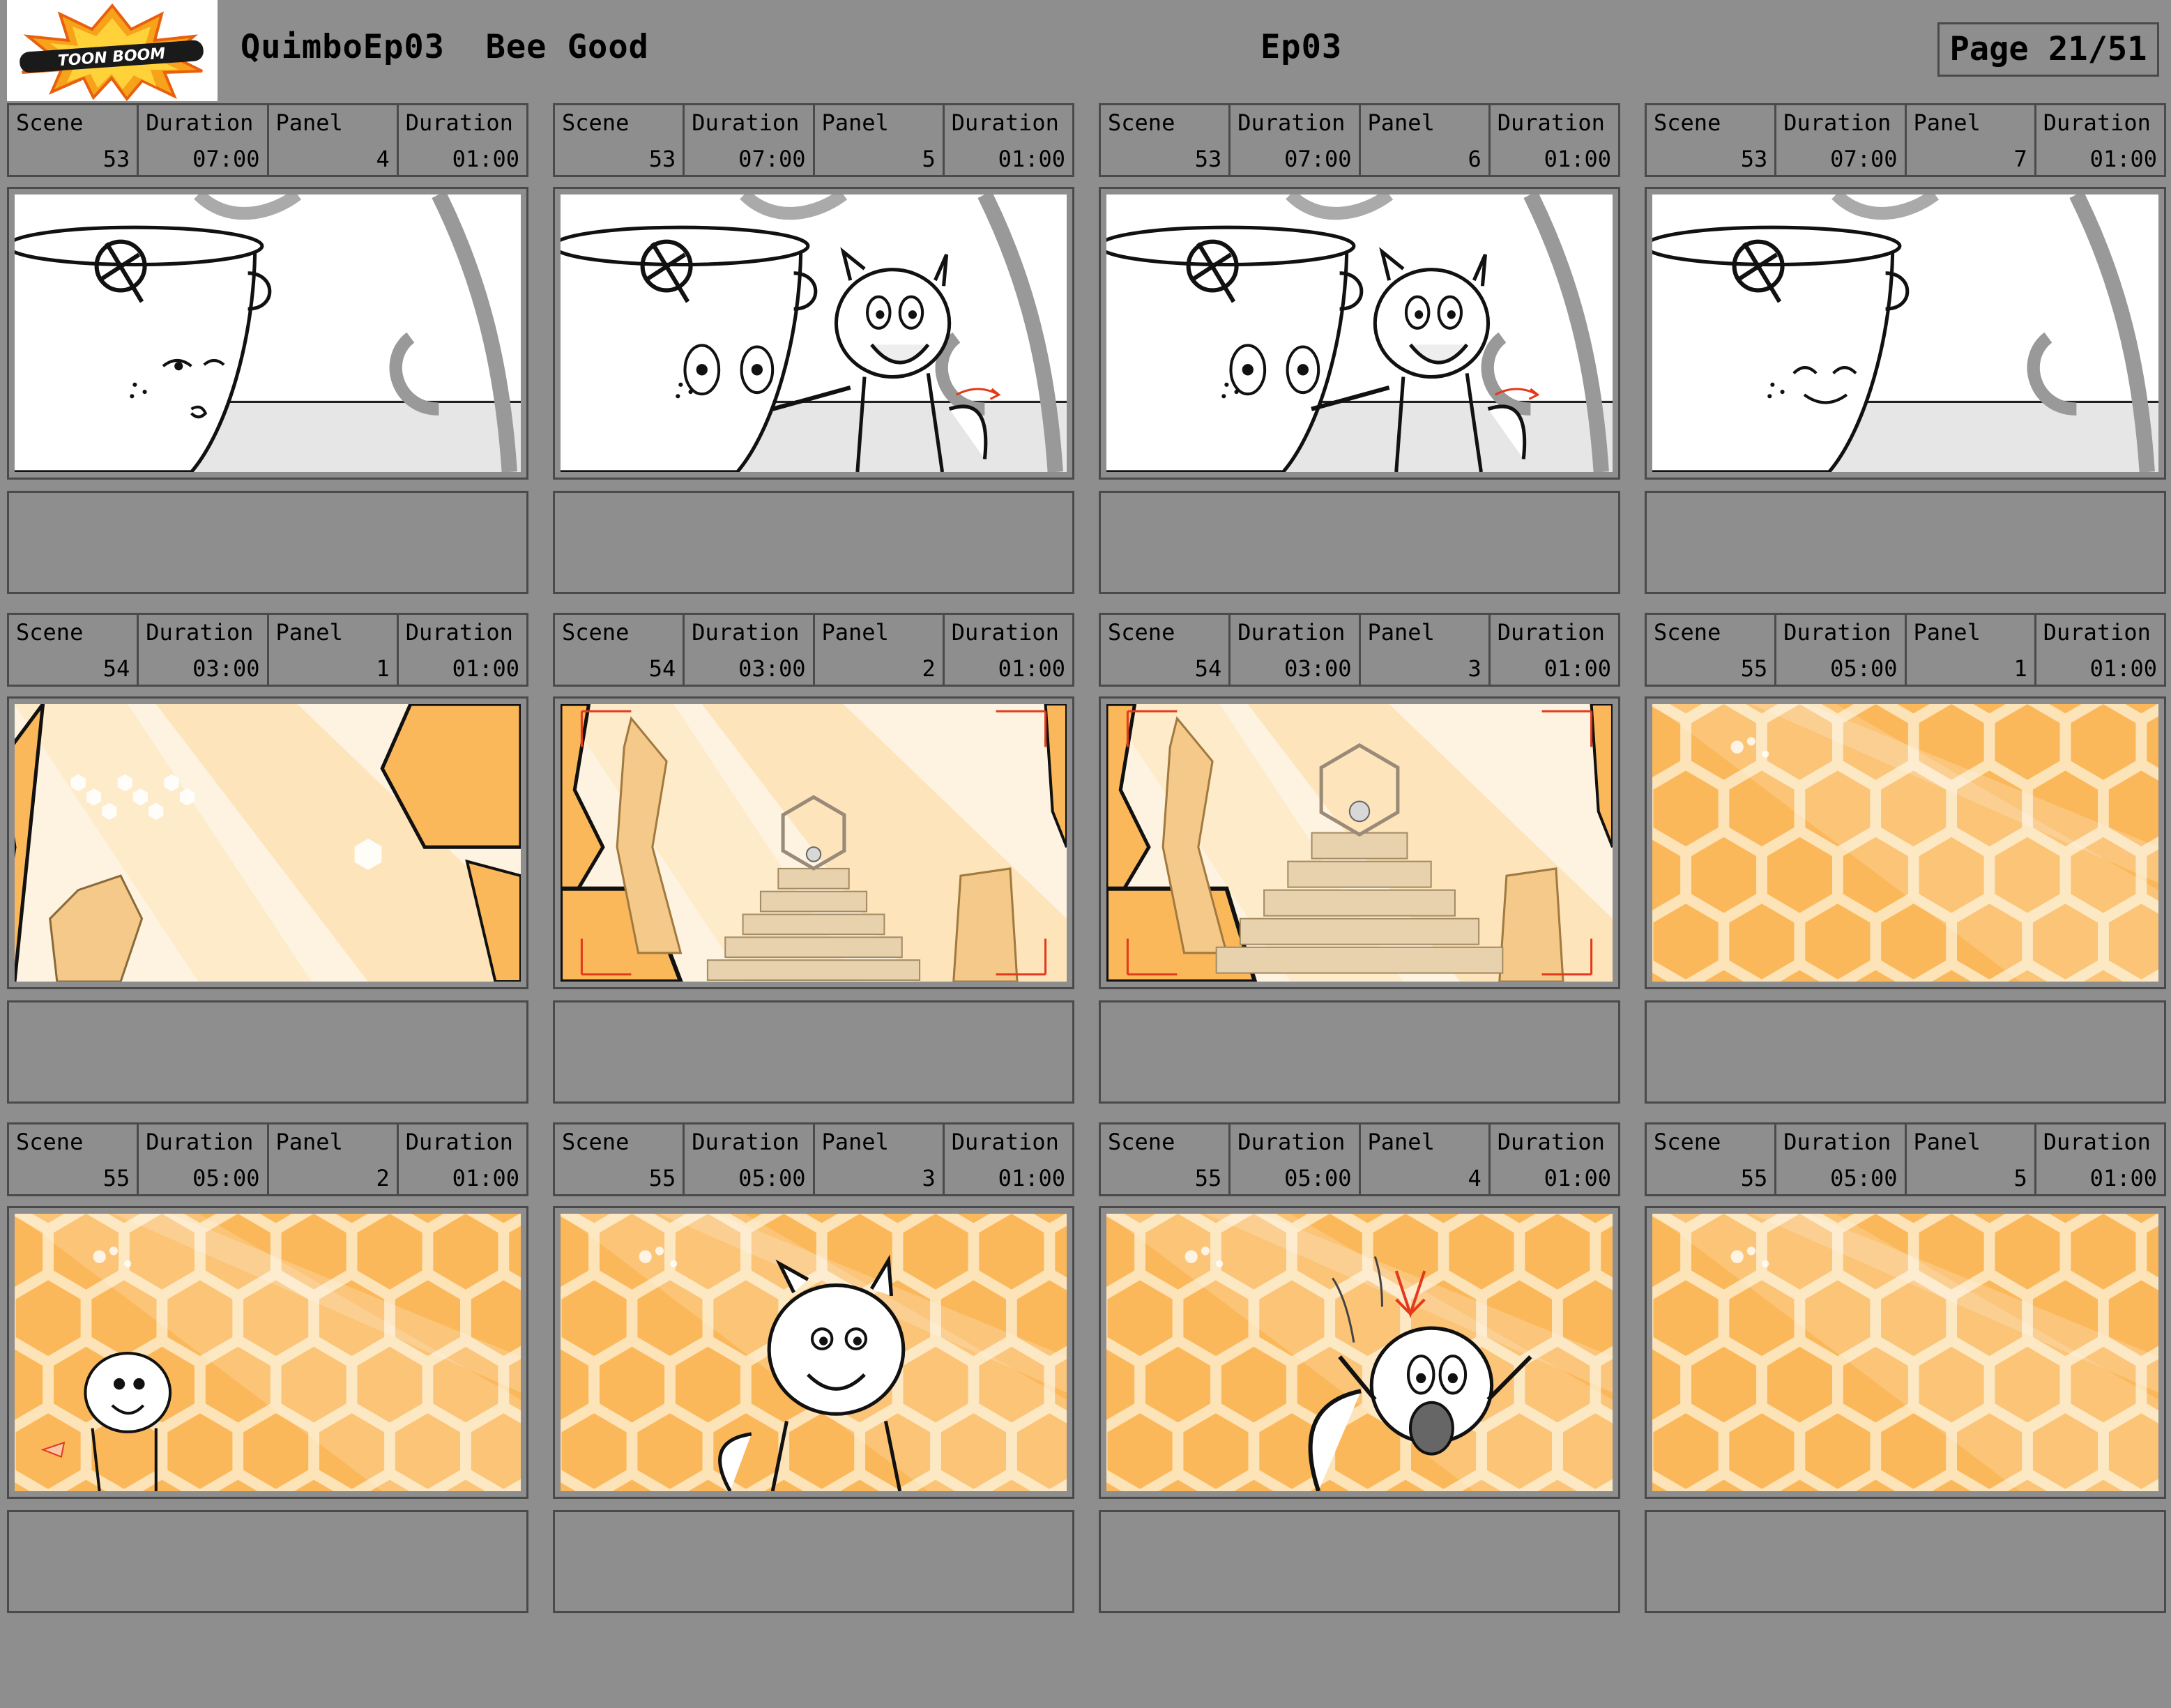  I want to click on panel-artwork-cup-scene-sleepy, so click(268, 333).